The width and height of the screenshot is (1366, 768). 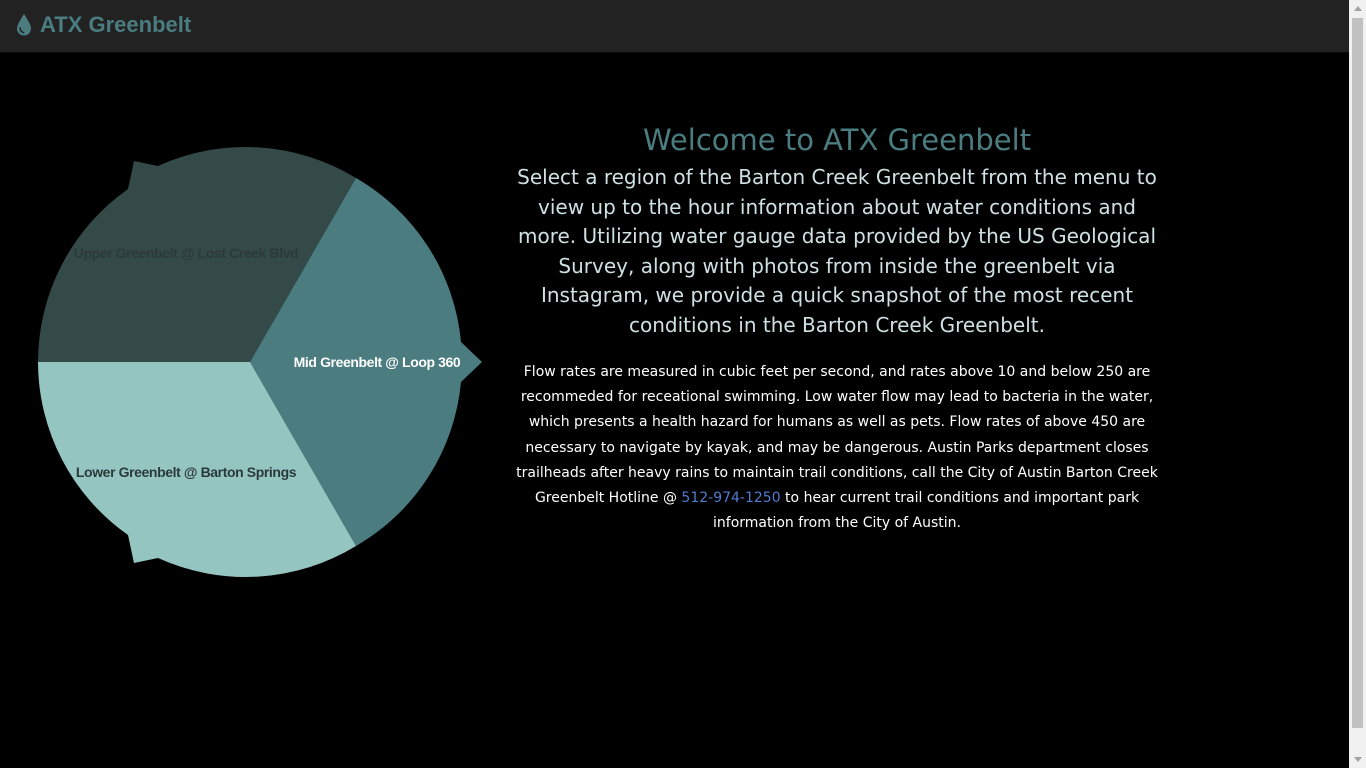 I want to click on upper-segment-label: Upper Greenbelt @ Lost Creek Blvd, so click(x=186, y=253).